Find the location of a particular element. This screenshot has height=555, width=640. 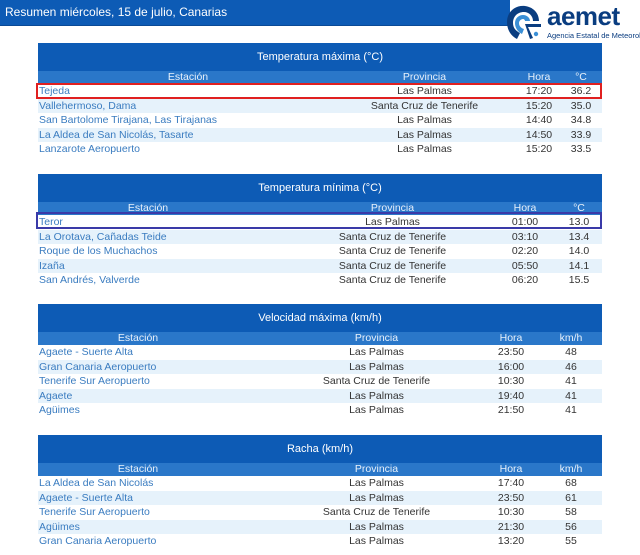

value: 46 is located at coordinates (571, 366).